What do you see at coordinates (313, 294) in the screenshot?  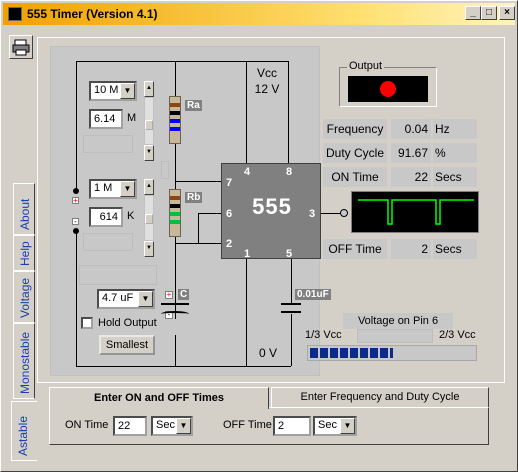 I see `cap2-label: 0.01uF` at bounding box center [313, 294].